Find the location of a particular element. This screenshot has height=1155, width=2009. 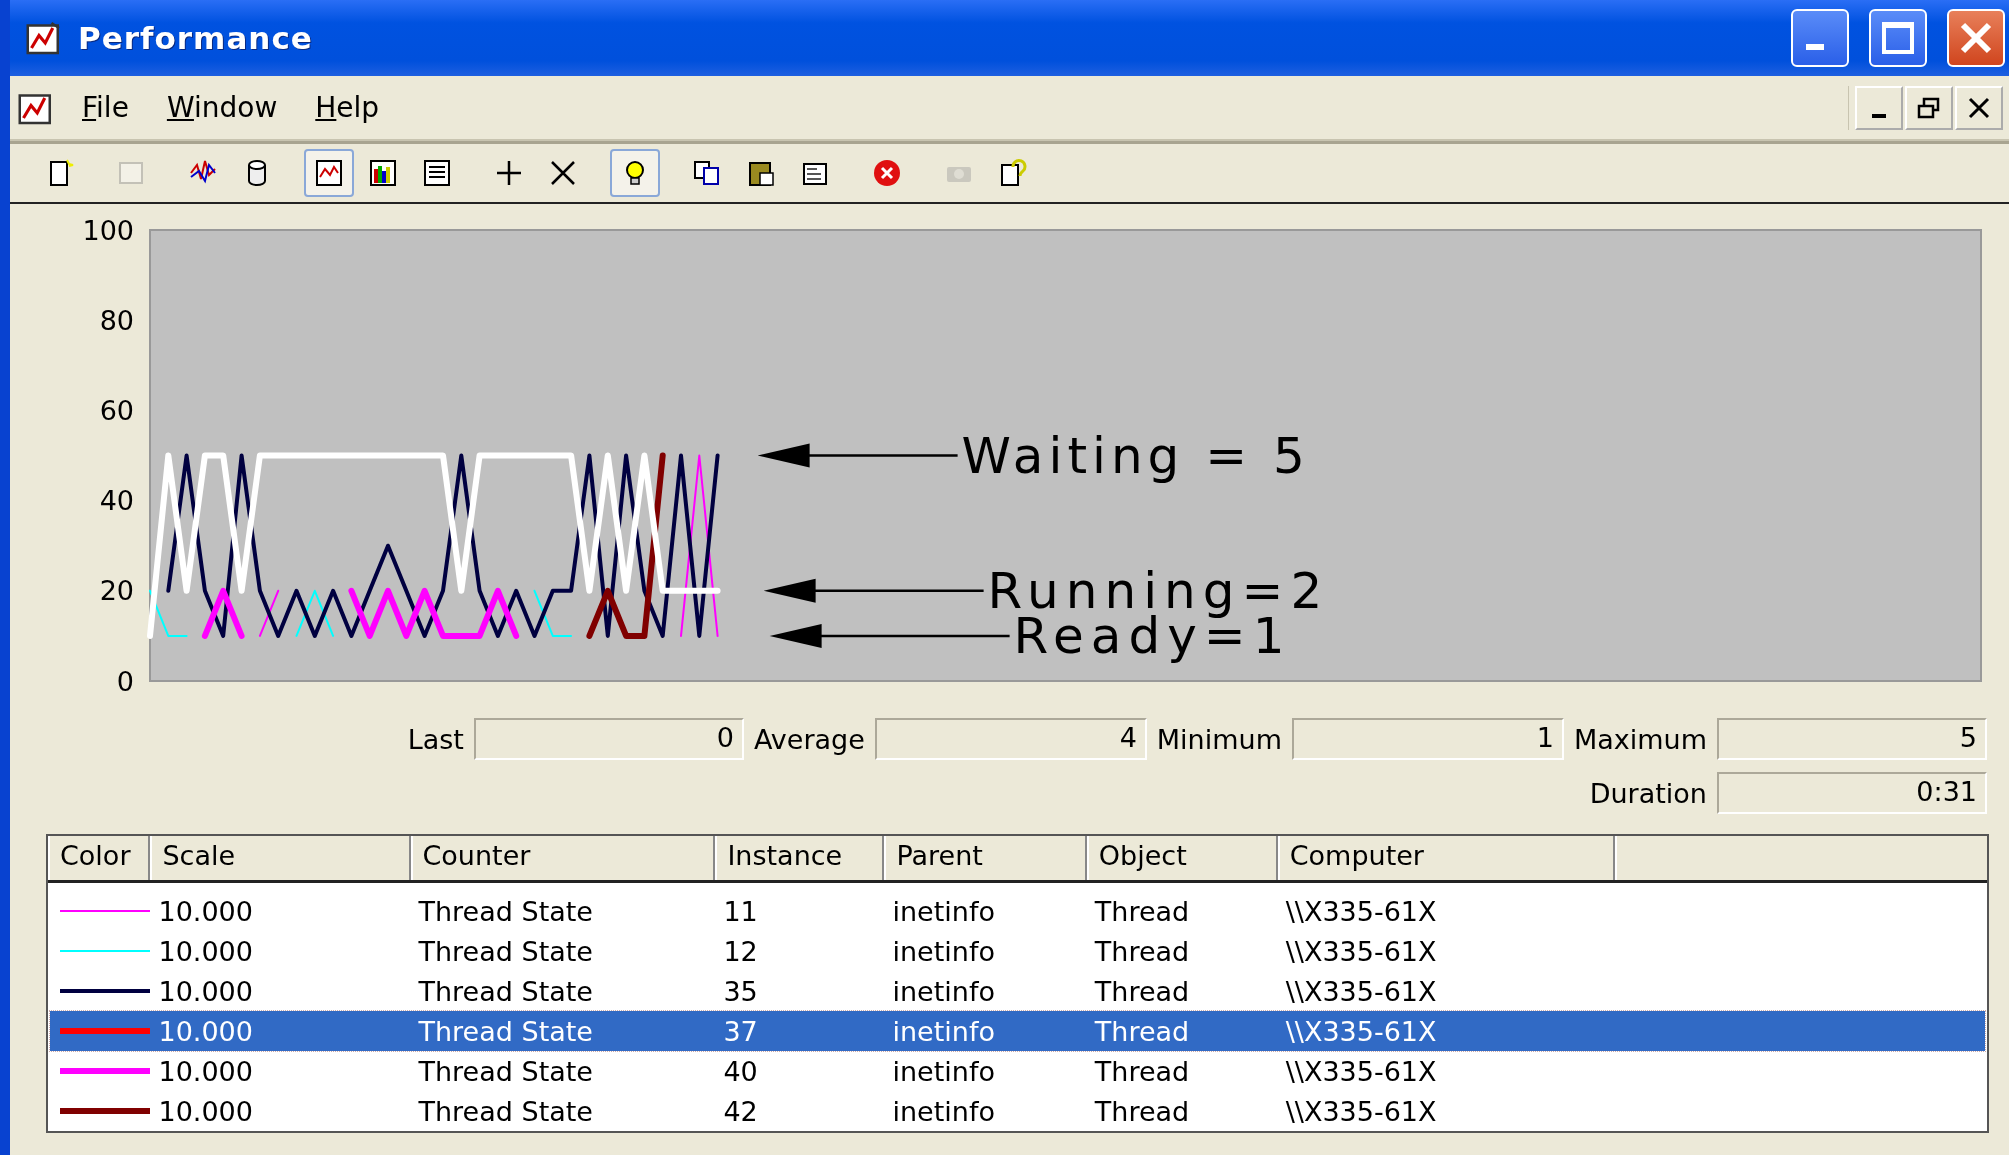

counter-row: 10.000 Thread State 12 inetinfo Thread \\X335-61X is located at coordinates (1017, 951).